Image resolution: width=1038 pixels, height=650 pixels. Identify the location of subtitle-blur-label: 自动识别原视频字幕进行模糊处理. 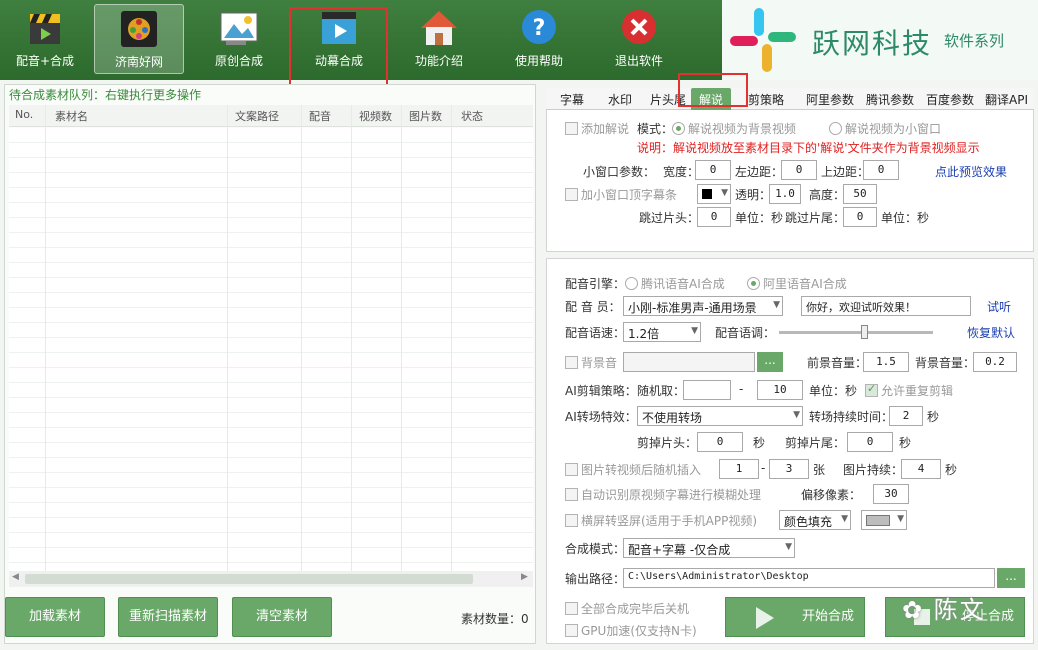
(671, 495).